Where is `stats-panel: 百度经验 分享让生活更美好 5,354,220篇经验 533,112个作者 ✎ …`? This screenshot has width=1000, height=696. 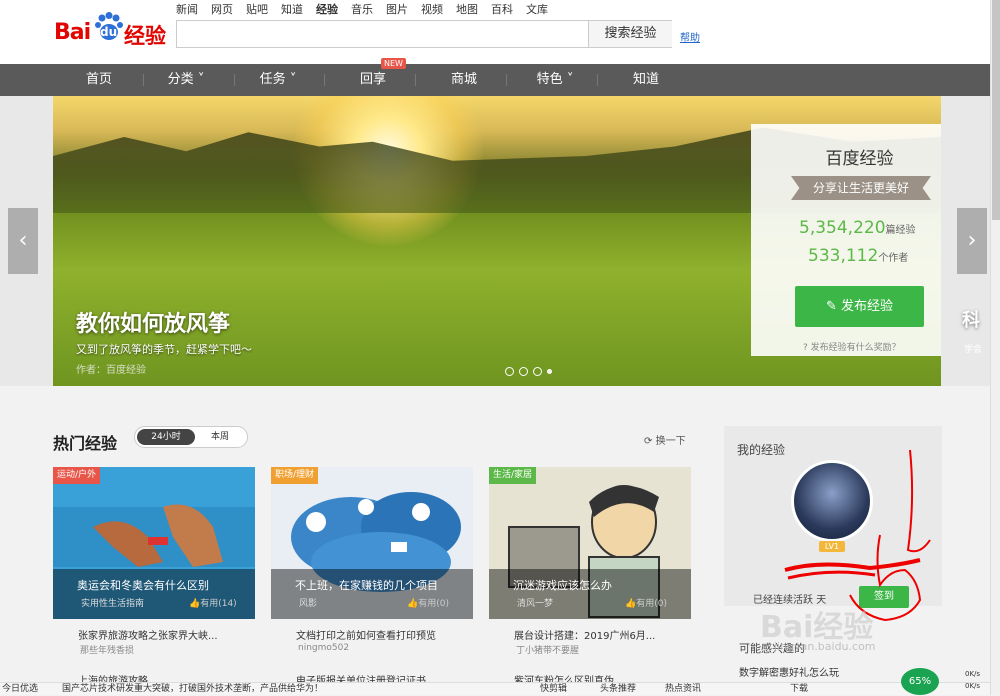
stats-panel: 百度经验 分享让生活更美好 5,354,220篇经验 533,112个作者 ✎ … is located at coordinates (846, 240).